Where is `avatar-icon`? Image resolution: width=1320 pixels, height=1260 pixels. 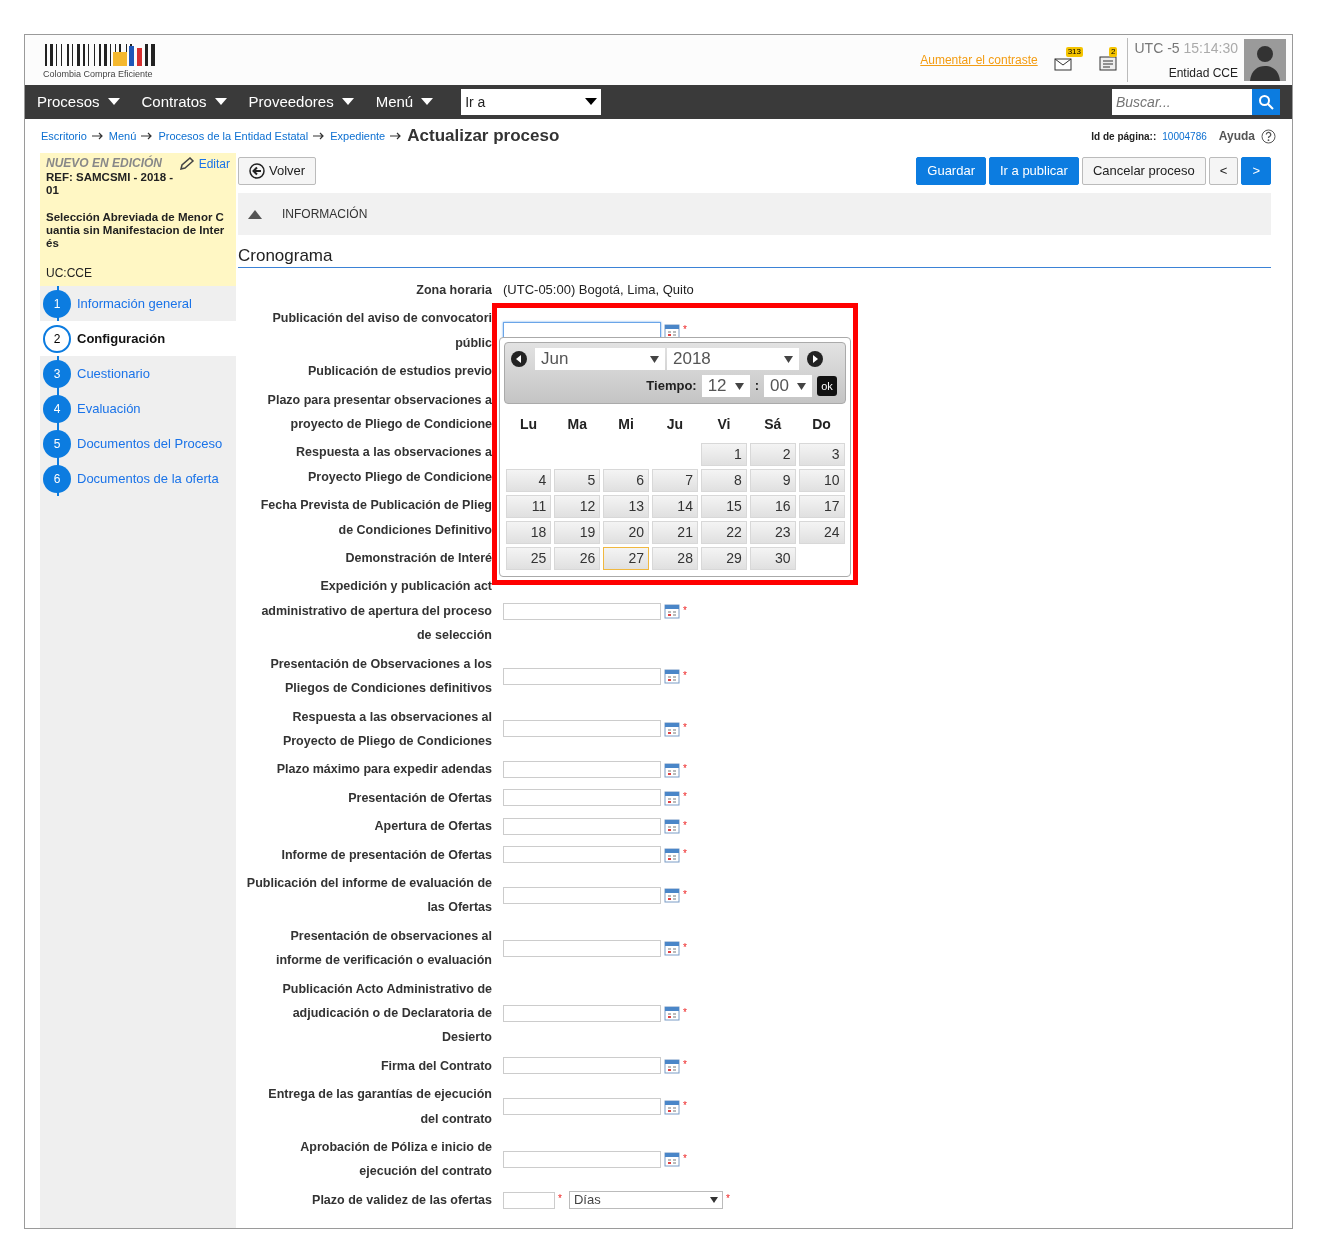 avatar-icon is located at coordinates (1265, 60).